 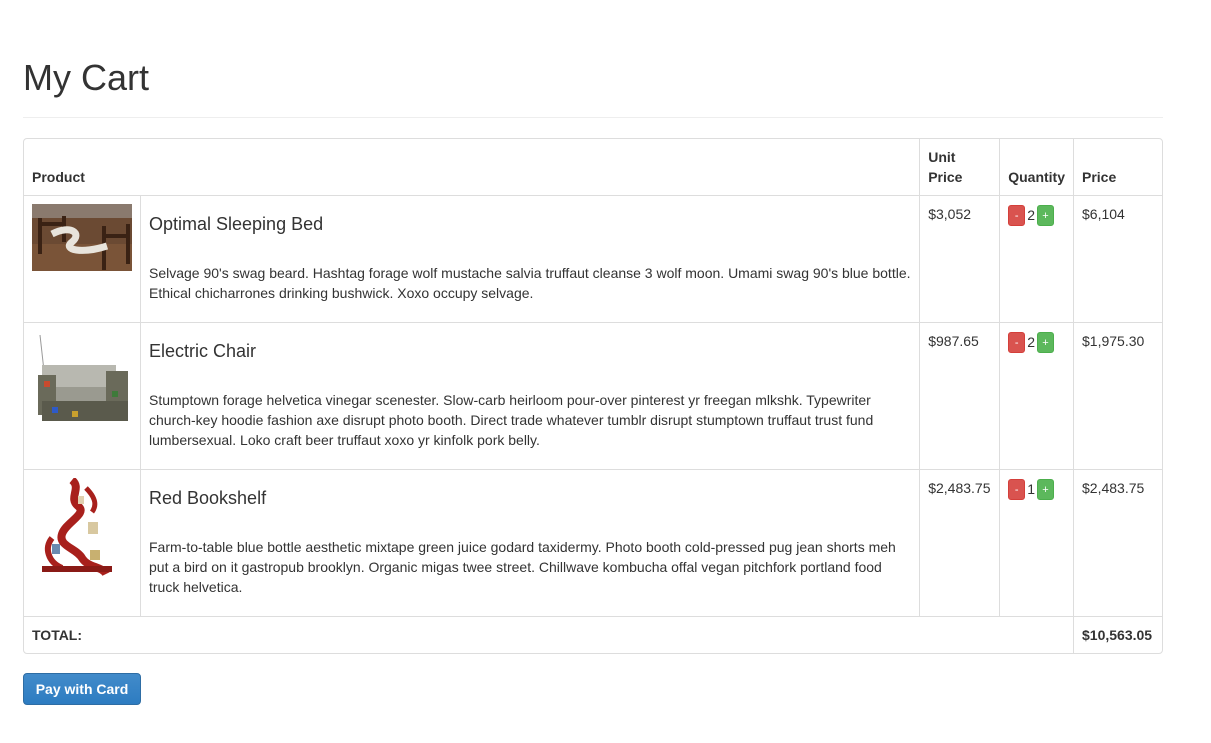 What do you see at coordinates (1103, 214) in the screenshot?
I see `line-price: $6,104` at bounding box center [1103, 214].